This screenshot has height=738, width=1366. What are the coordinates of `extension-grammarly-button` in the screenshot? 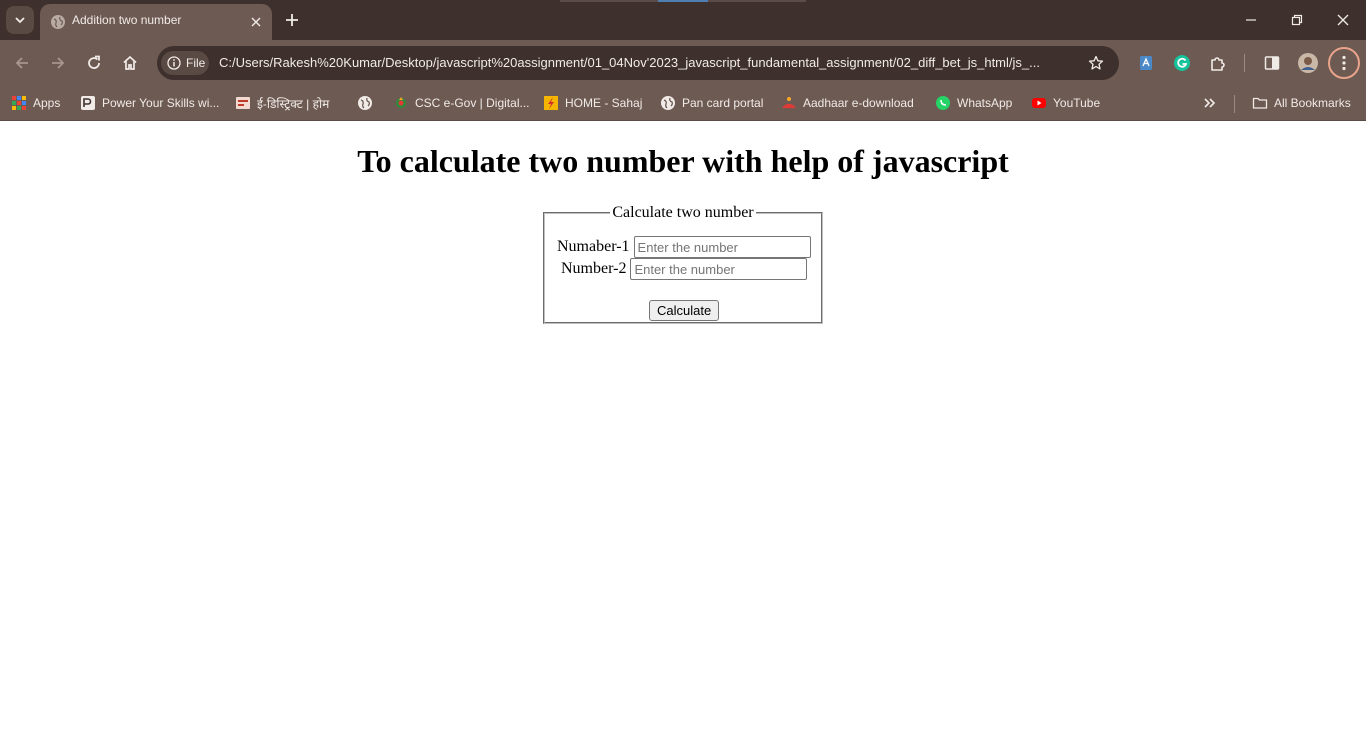 It's located at (1182, 63).